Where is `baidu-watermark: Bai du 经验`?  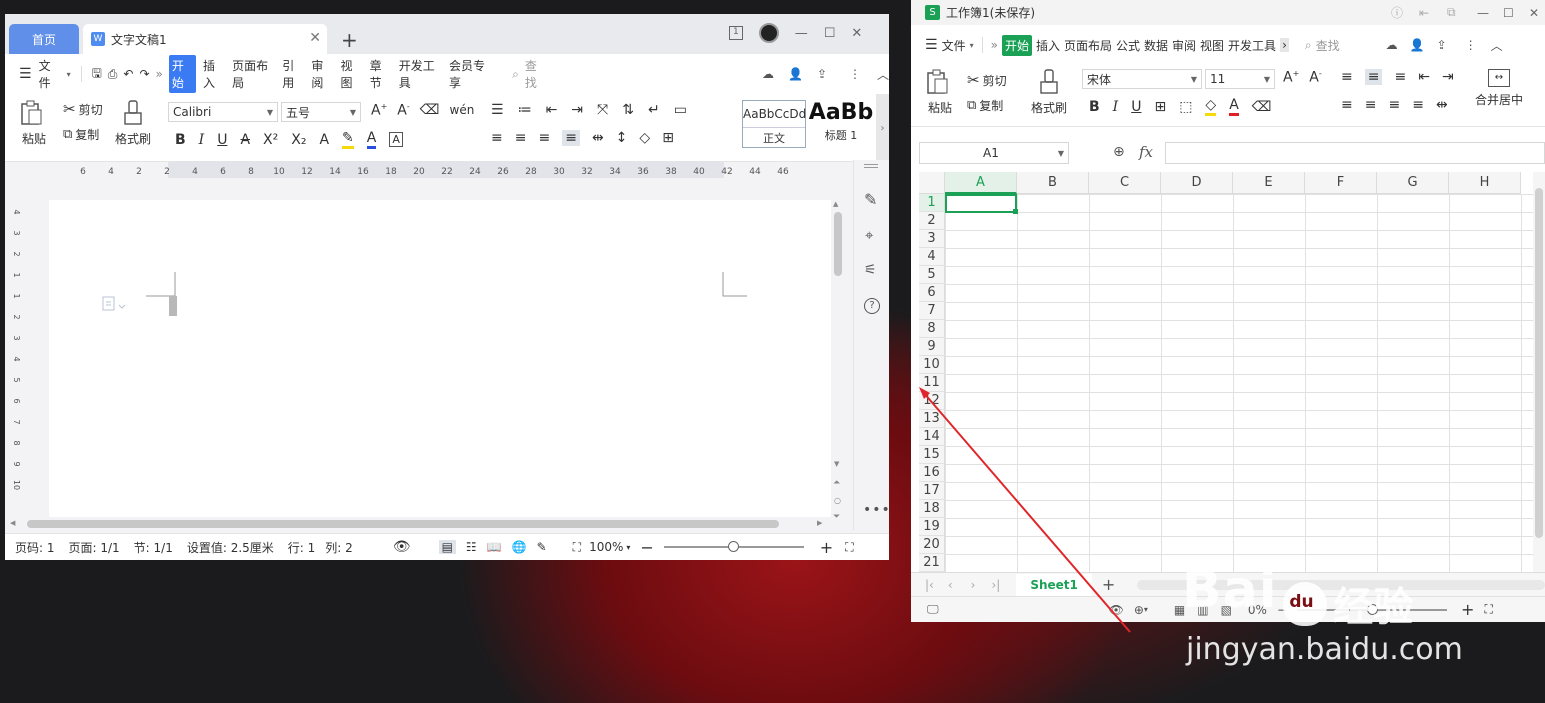
baidu-watermark: Bai du 经验 is located at coordinates (1297, 596).